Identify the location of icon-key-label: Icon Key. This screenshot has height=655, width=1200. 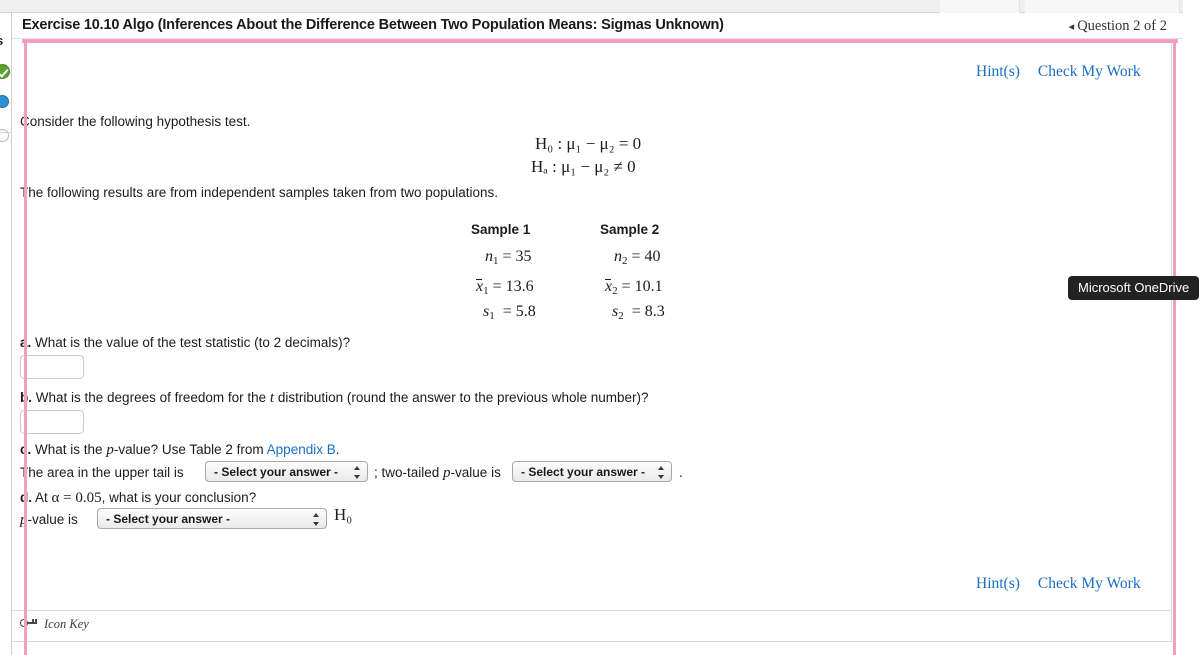
(66, 624).